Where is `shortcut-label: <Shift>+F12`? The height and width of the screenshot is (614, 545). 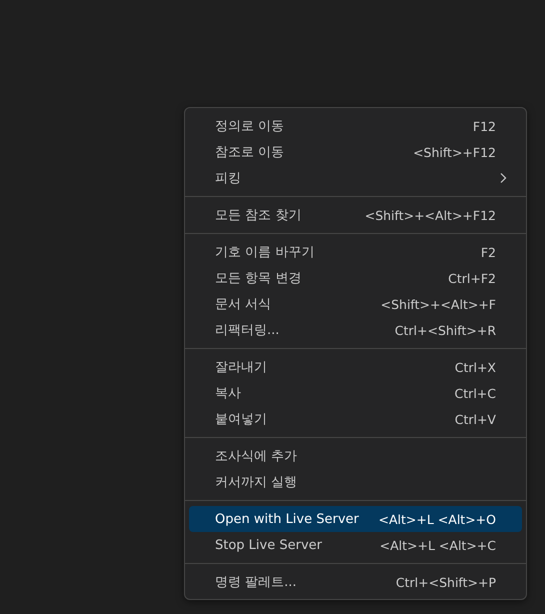 shortcut-label: <Shift>+F12 is located at coordinates (454, 152).